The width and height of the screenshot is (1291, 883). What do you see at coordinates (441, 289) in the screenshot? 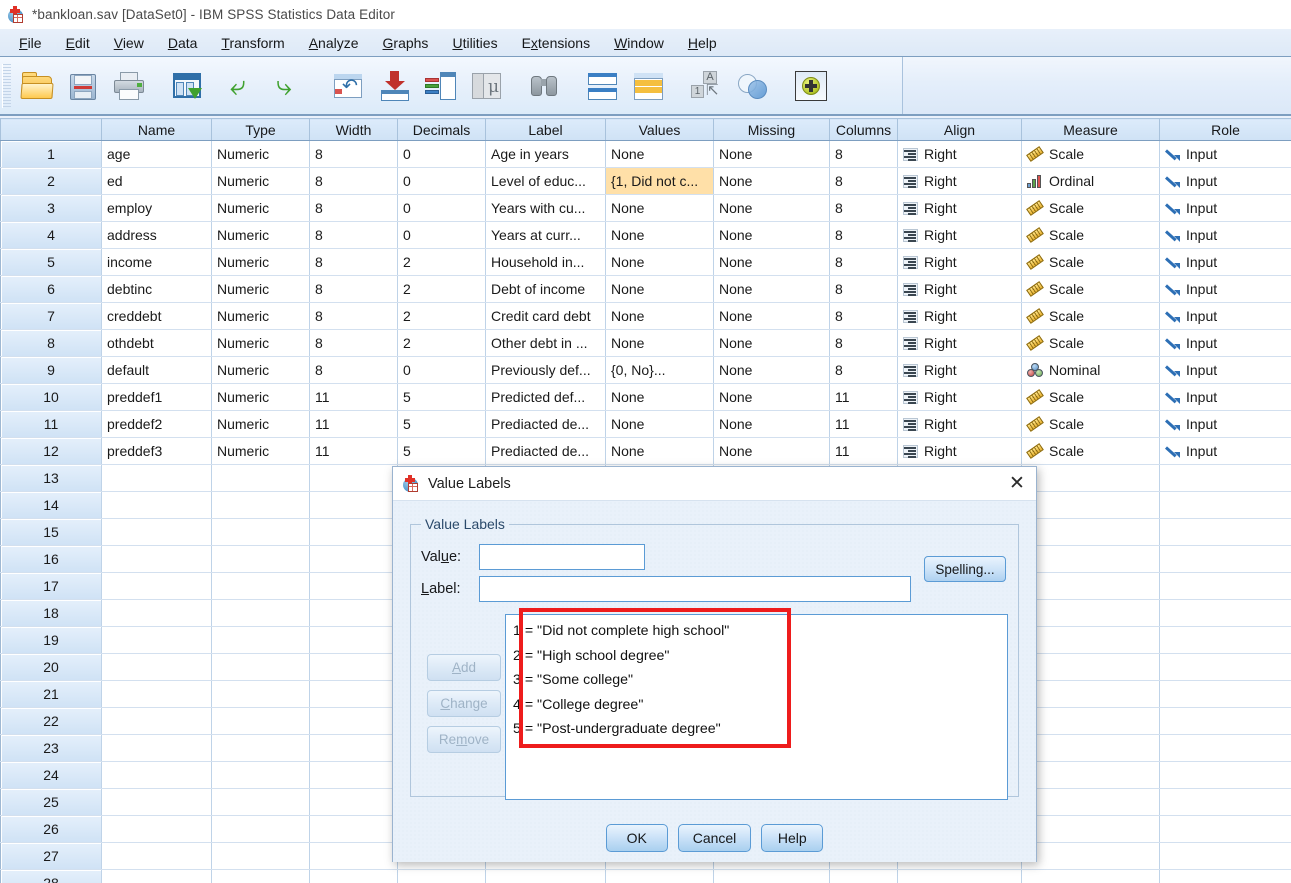
I see `cell-decimals: 2` at bounding box center [441, 289].